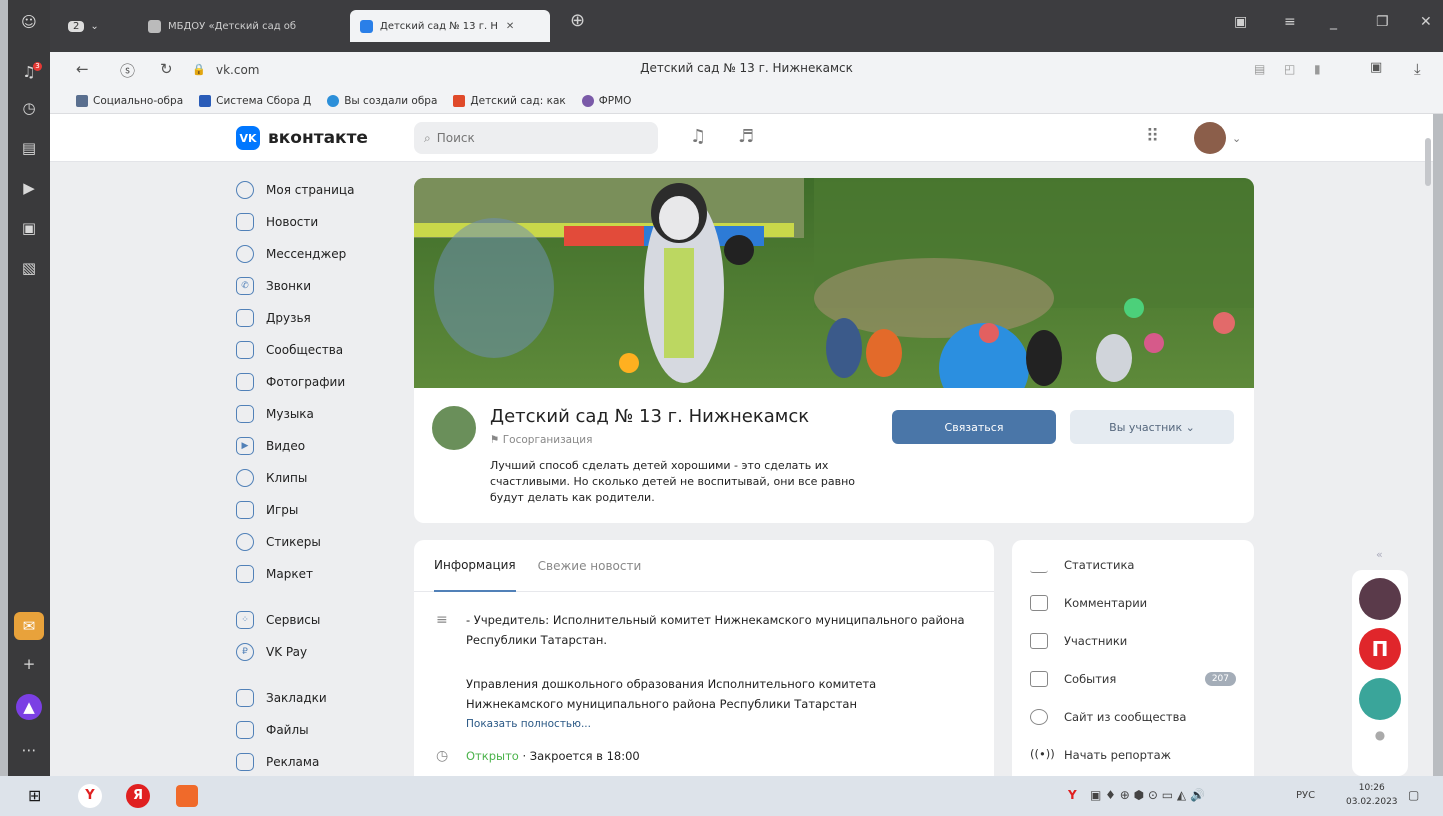 The height and width of the screenshot is (816, 1443). Describe the element at coordinates (245, 730) in the screenshot. I see `files-icon` at that location.